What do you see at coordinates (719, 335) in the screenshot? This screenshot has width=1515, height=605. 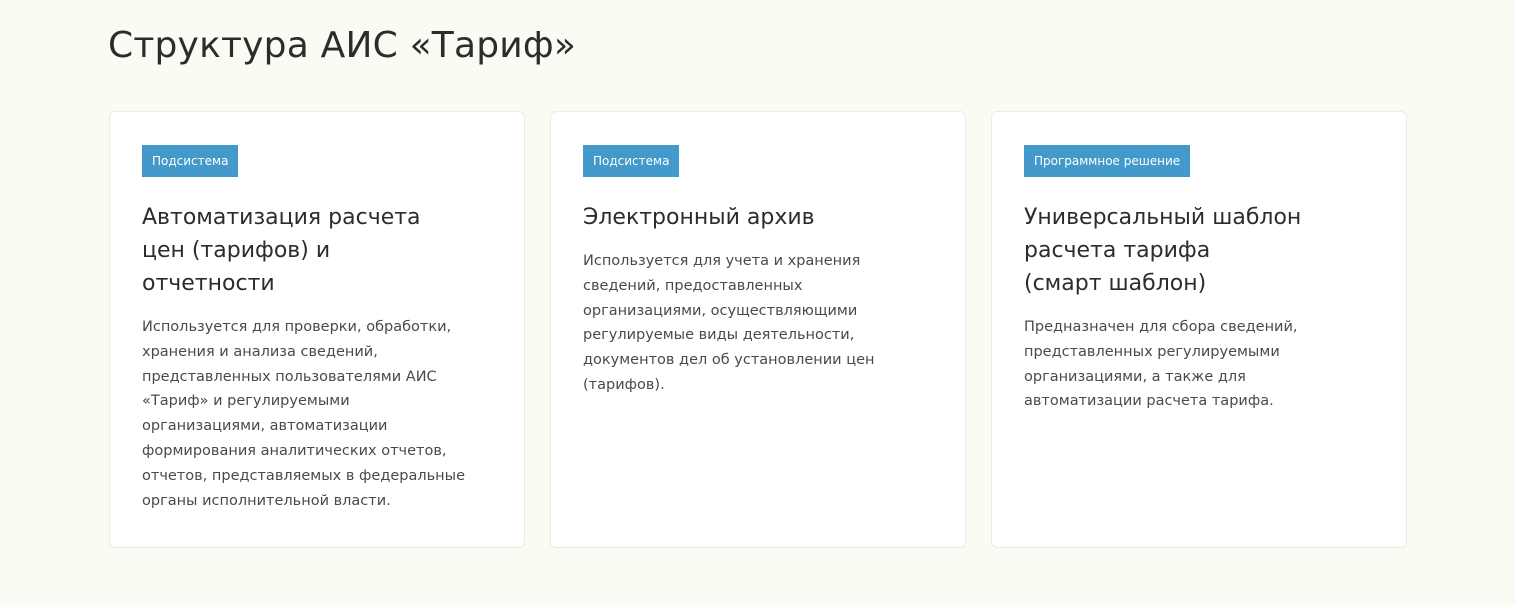 I see `card-description-line: регулируемые виды деятельности,` at bounding box center [719, 335].